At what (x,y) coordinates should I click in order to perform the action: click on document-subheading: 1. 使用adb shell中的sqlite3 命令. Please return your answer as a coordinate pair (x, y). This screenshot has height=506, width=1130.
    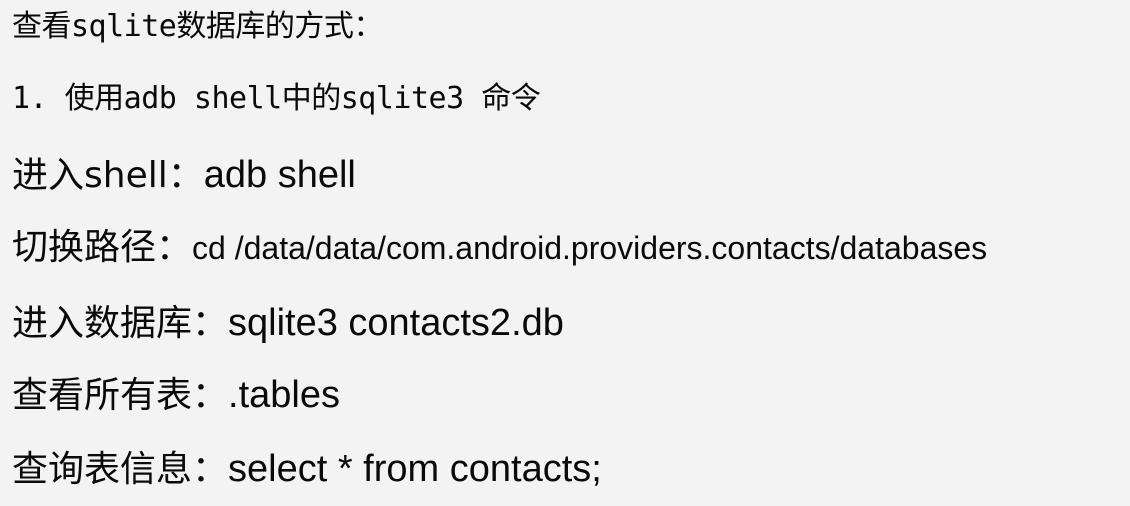
    Looking at the image, I should click on (276, 98).